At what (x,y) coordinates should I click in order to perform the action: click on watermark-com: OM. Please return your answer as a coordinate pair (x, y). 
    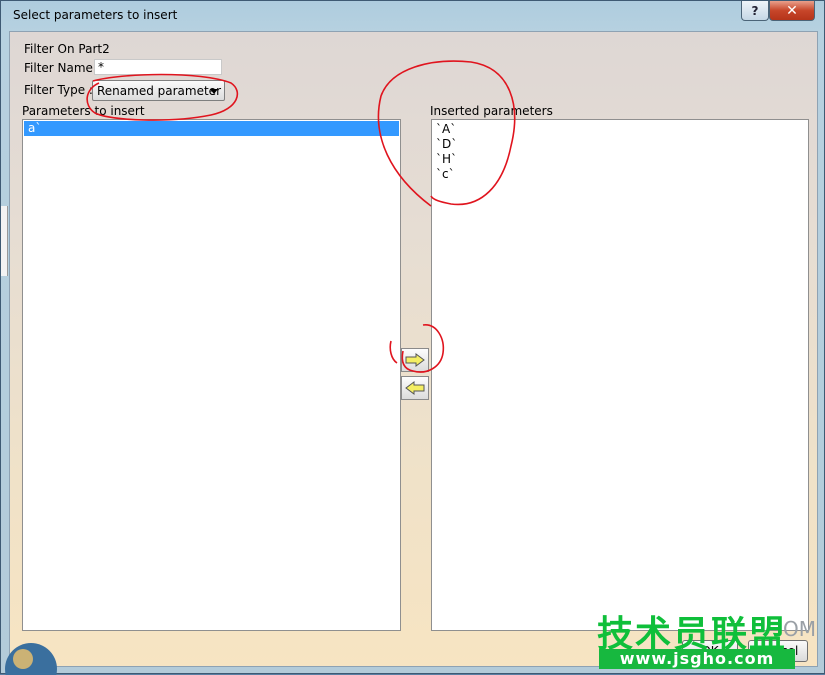
    Looking at the image, I should click on (799, 629).